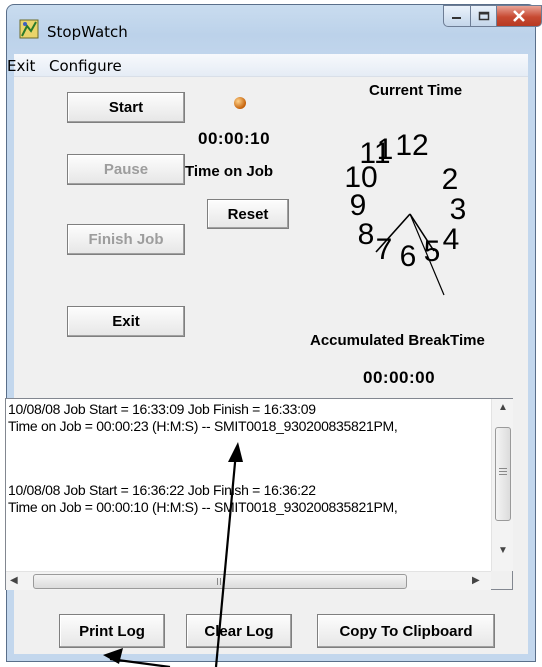  What do you see at coordinates (226, 559) in the screenshot?
I see `annotation-arrow-up` at bounding box center [226, 559].